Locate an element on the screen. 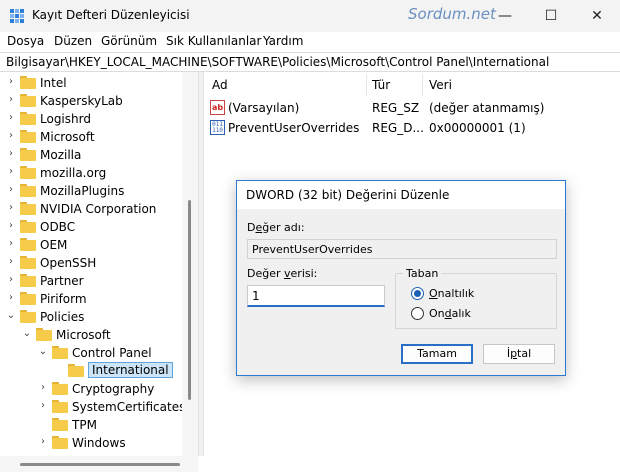 The width and height of the screenshot is (620, 472). ok-button: Tamam is located at coordinates (437, 354).